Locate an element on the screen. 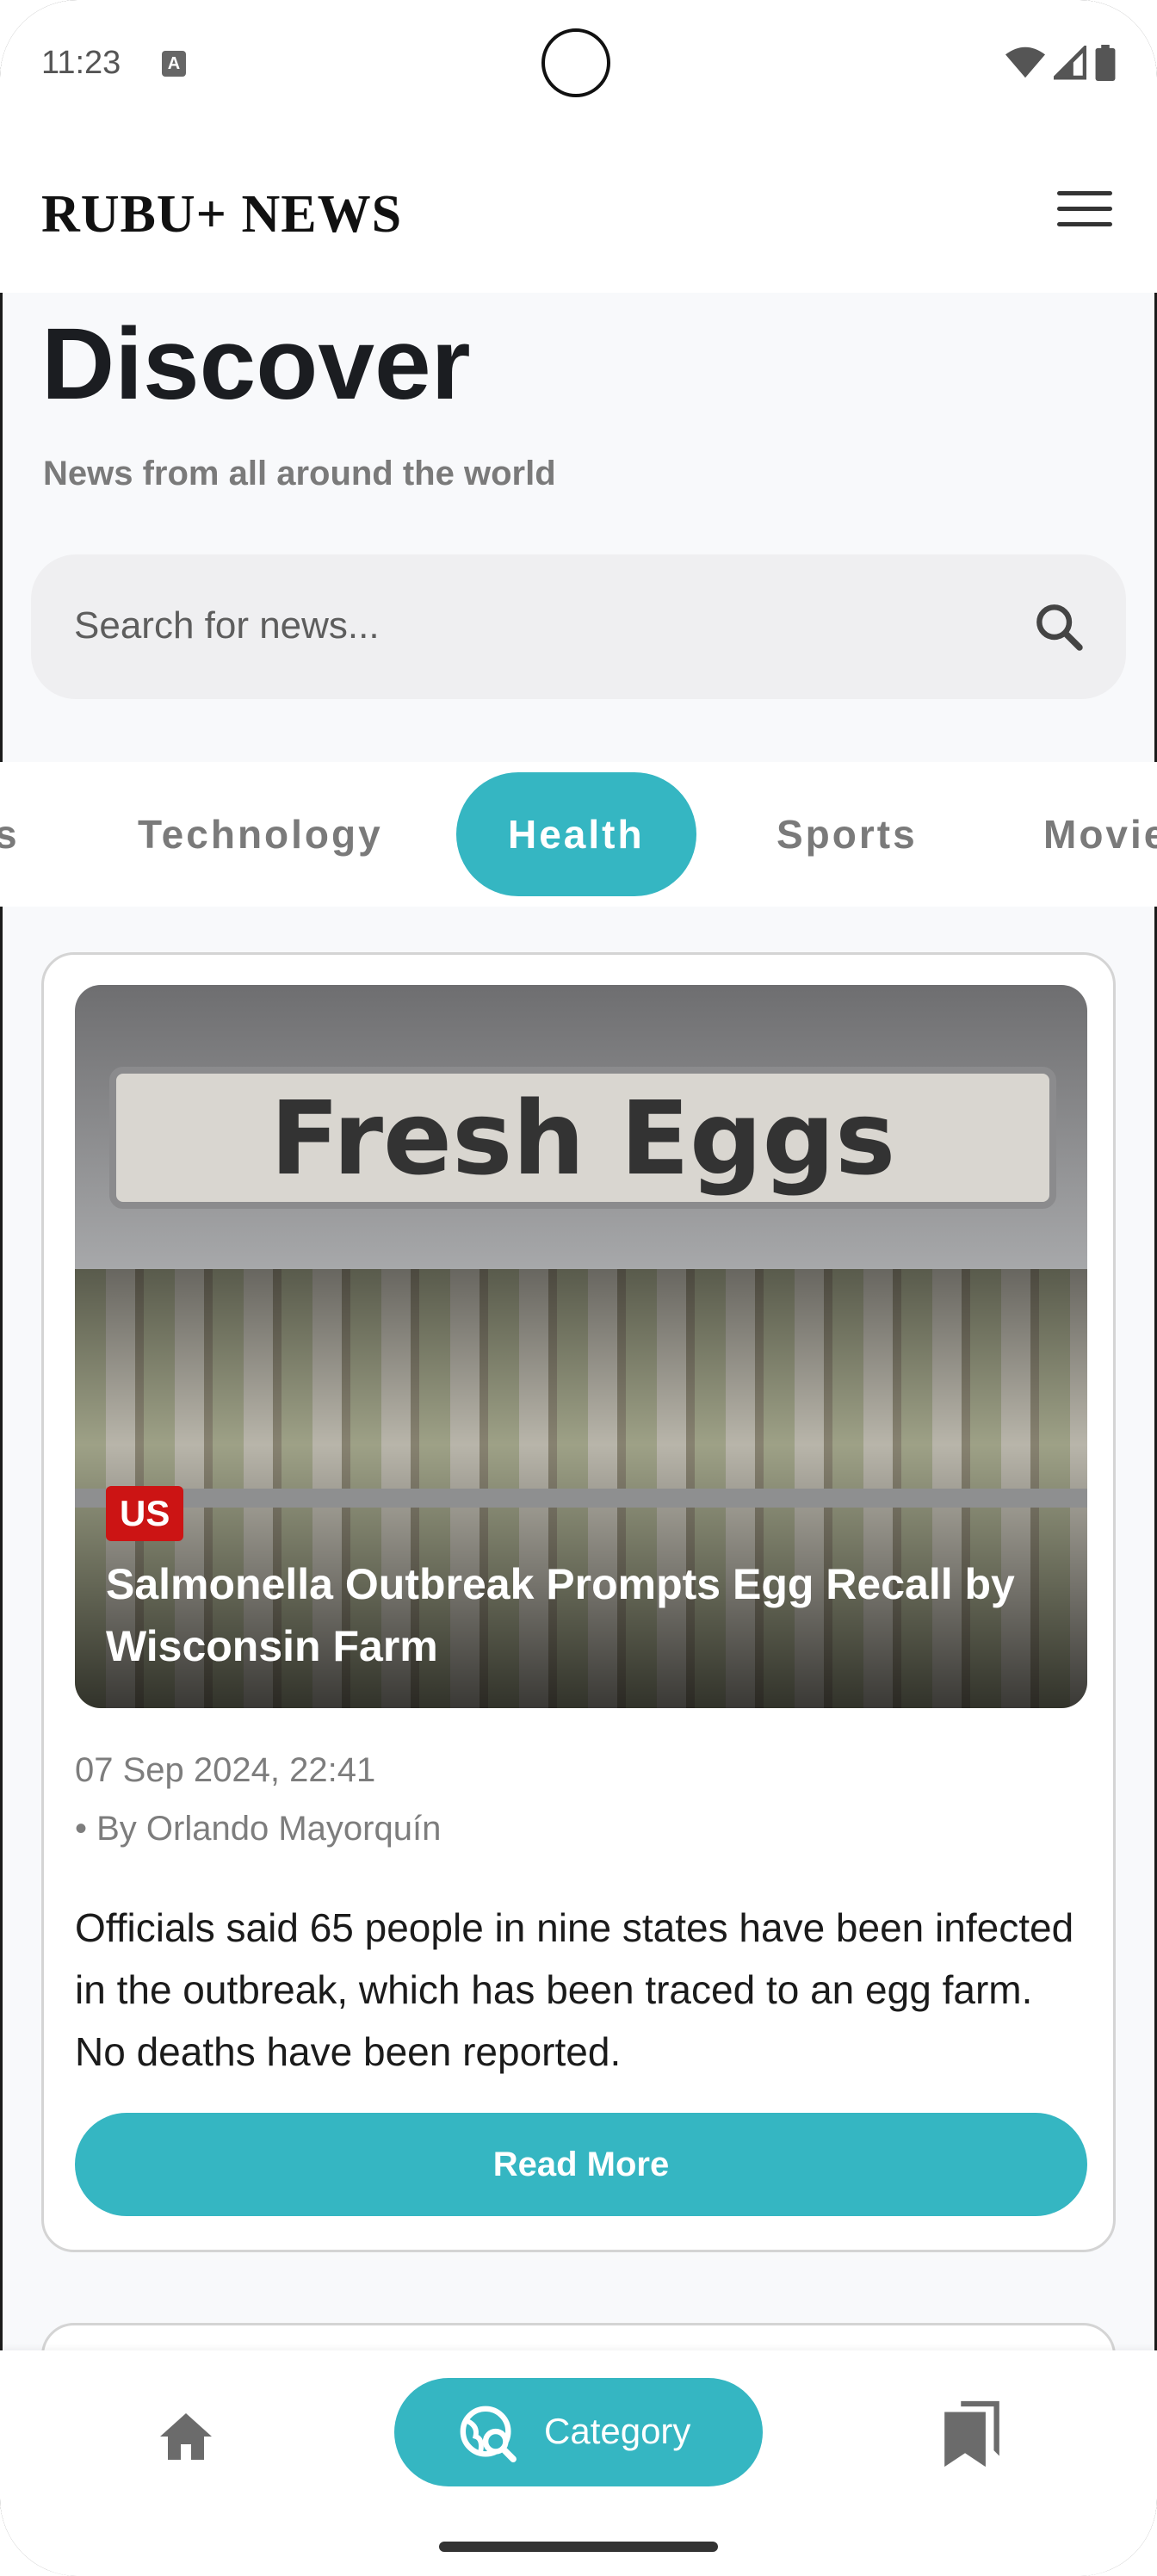 The width and height of the screenshot is (1157, 2576). category-tabs: s Technology Health Sports Movie is located at coordinates (579, 835).